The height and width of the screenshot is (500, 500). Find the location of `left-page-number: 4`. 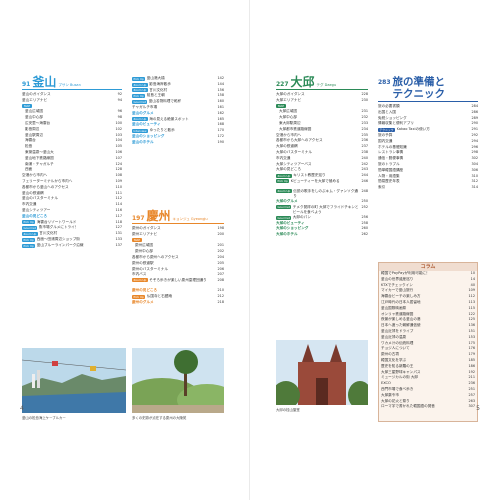

left-page-number: 4 is located at coordinates (22, 408).